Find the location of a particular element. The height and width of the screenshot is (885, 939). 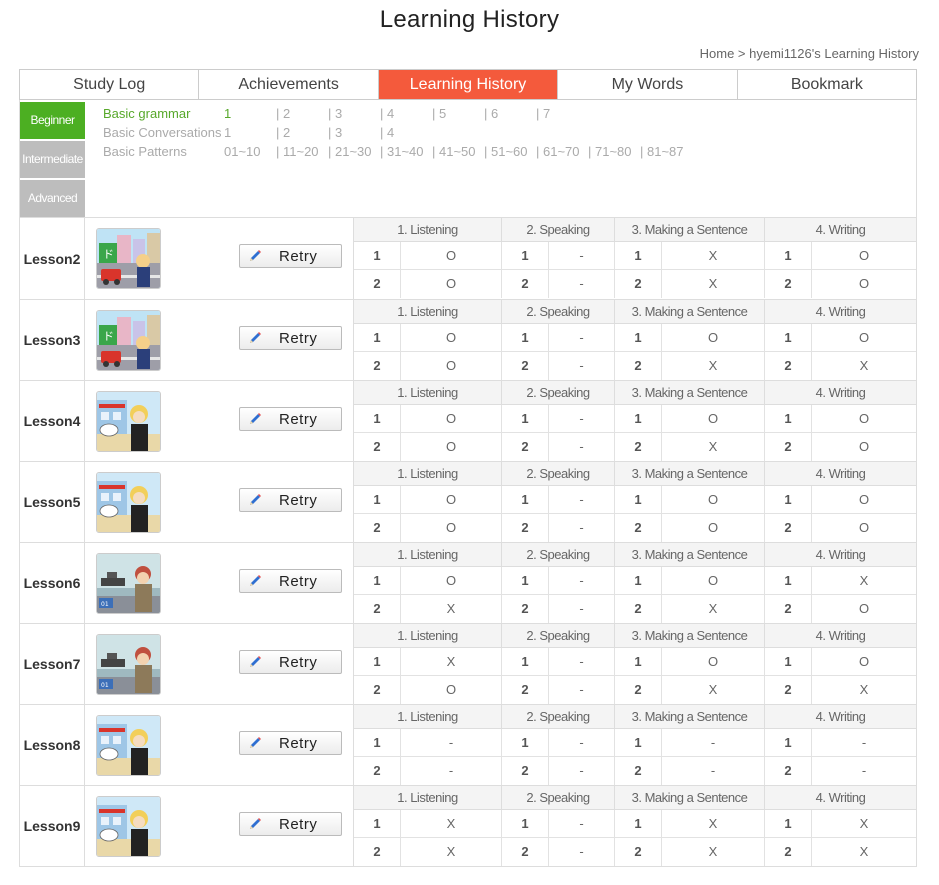

course-name: Basic grammar is located at coordinates (163, 115).